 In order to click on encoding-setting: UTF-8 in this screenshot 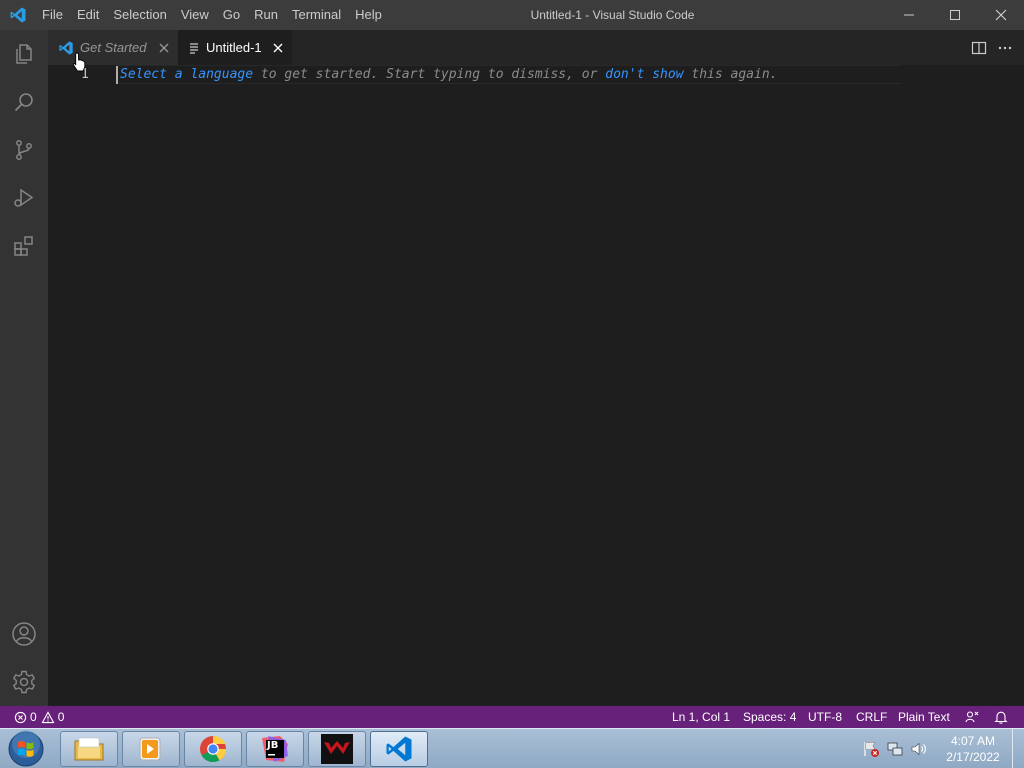, I will do `click(825, 717)`.